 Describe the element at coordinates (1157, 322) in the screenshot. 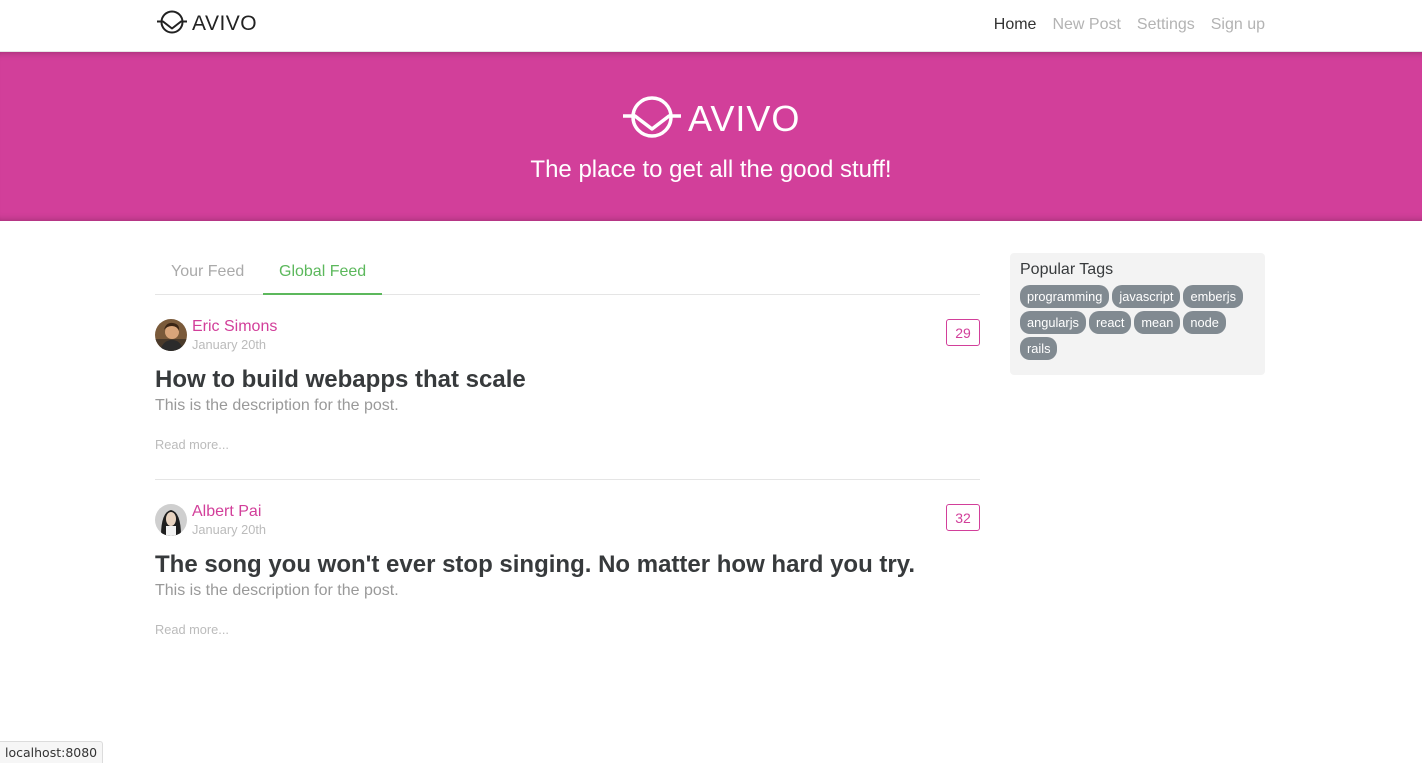

I see `tag-pill: mean` at that location.